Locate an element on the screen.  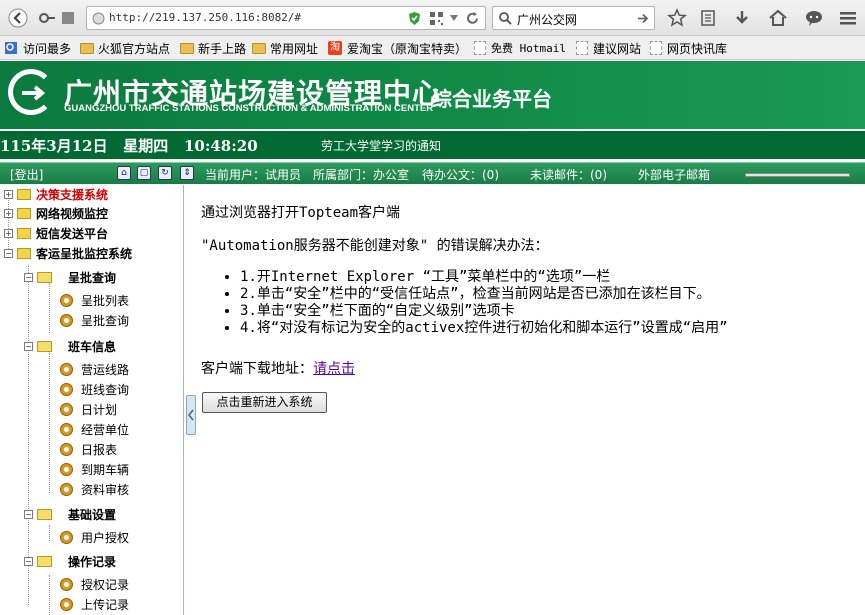
bookmark-most-visited: 访问最多 is located at coordinates (37, 48).